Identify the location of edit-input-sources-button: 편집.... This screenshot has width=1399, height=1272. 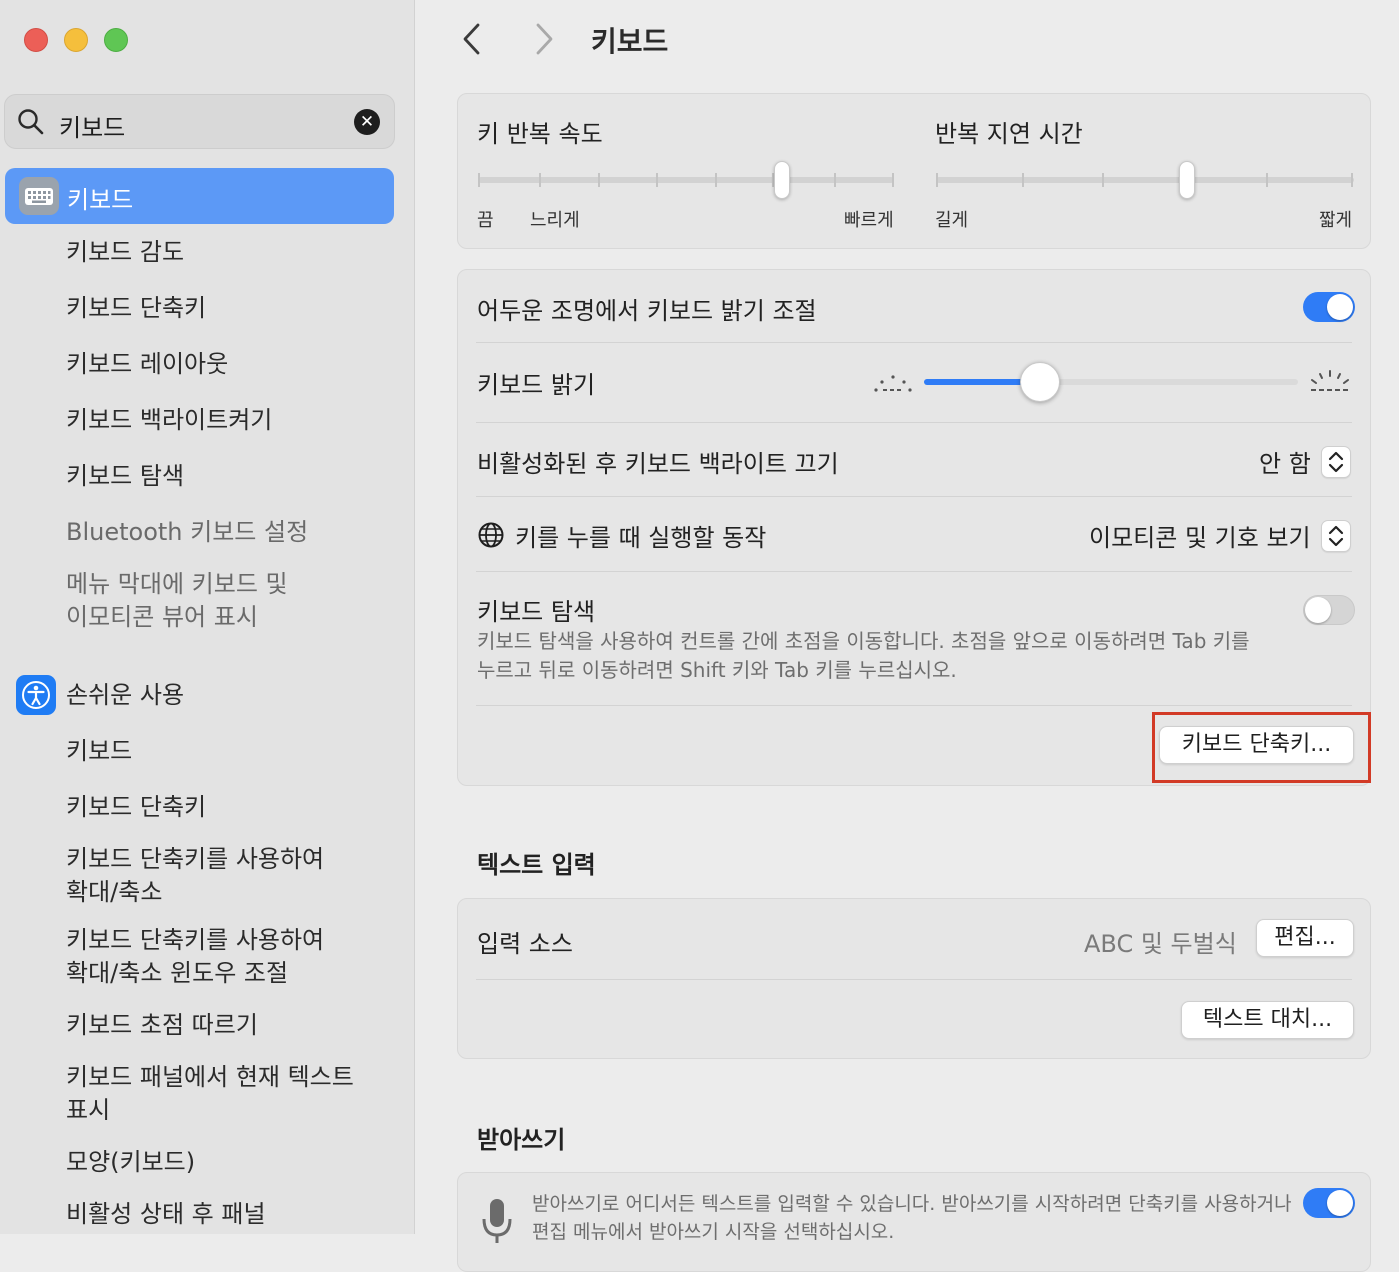
(1305, 938).